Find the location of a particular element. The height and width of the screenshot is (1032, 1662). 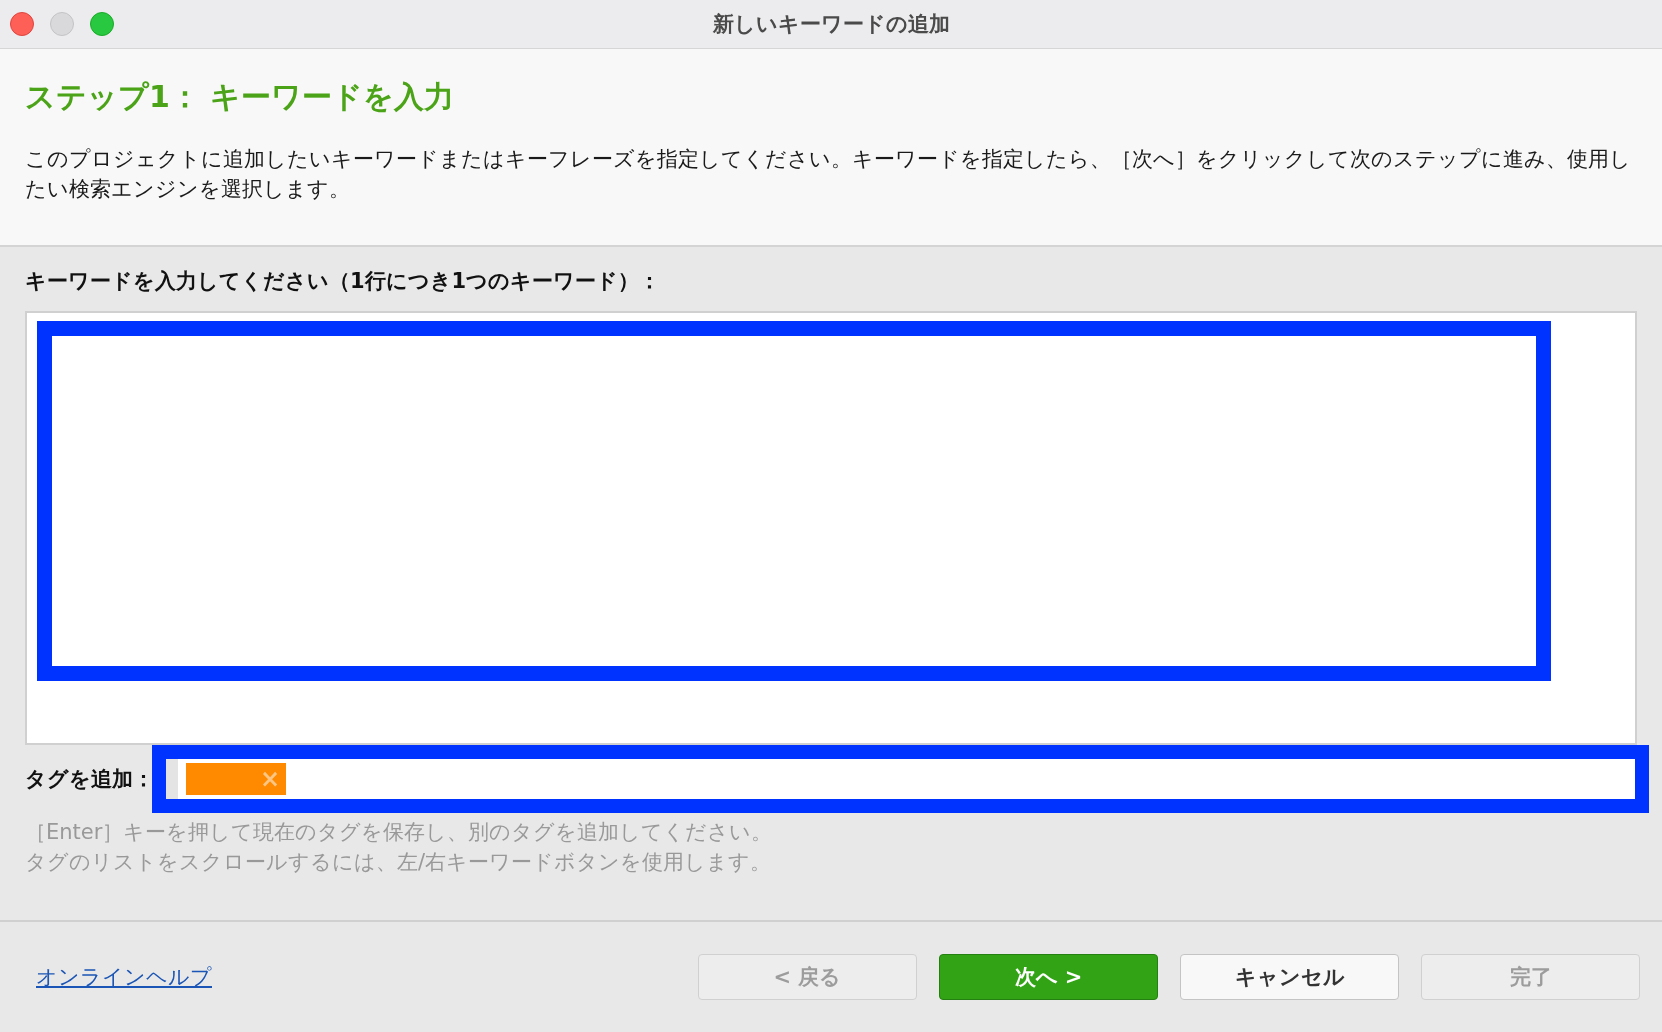

tags-label: タグを追加： is located at coordinates (89, 779).